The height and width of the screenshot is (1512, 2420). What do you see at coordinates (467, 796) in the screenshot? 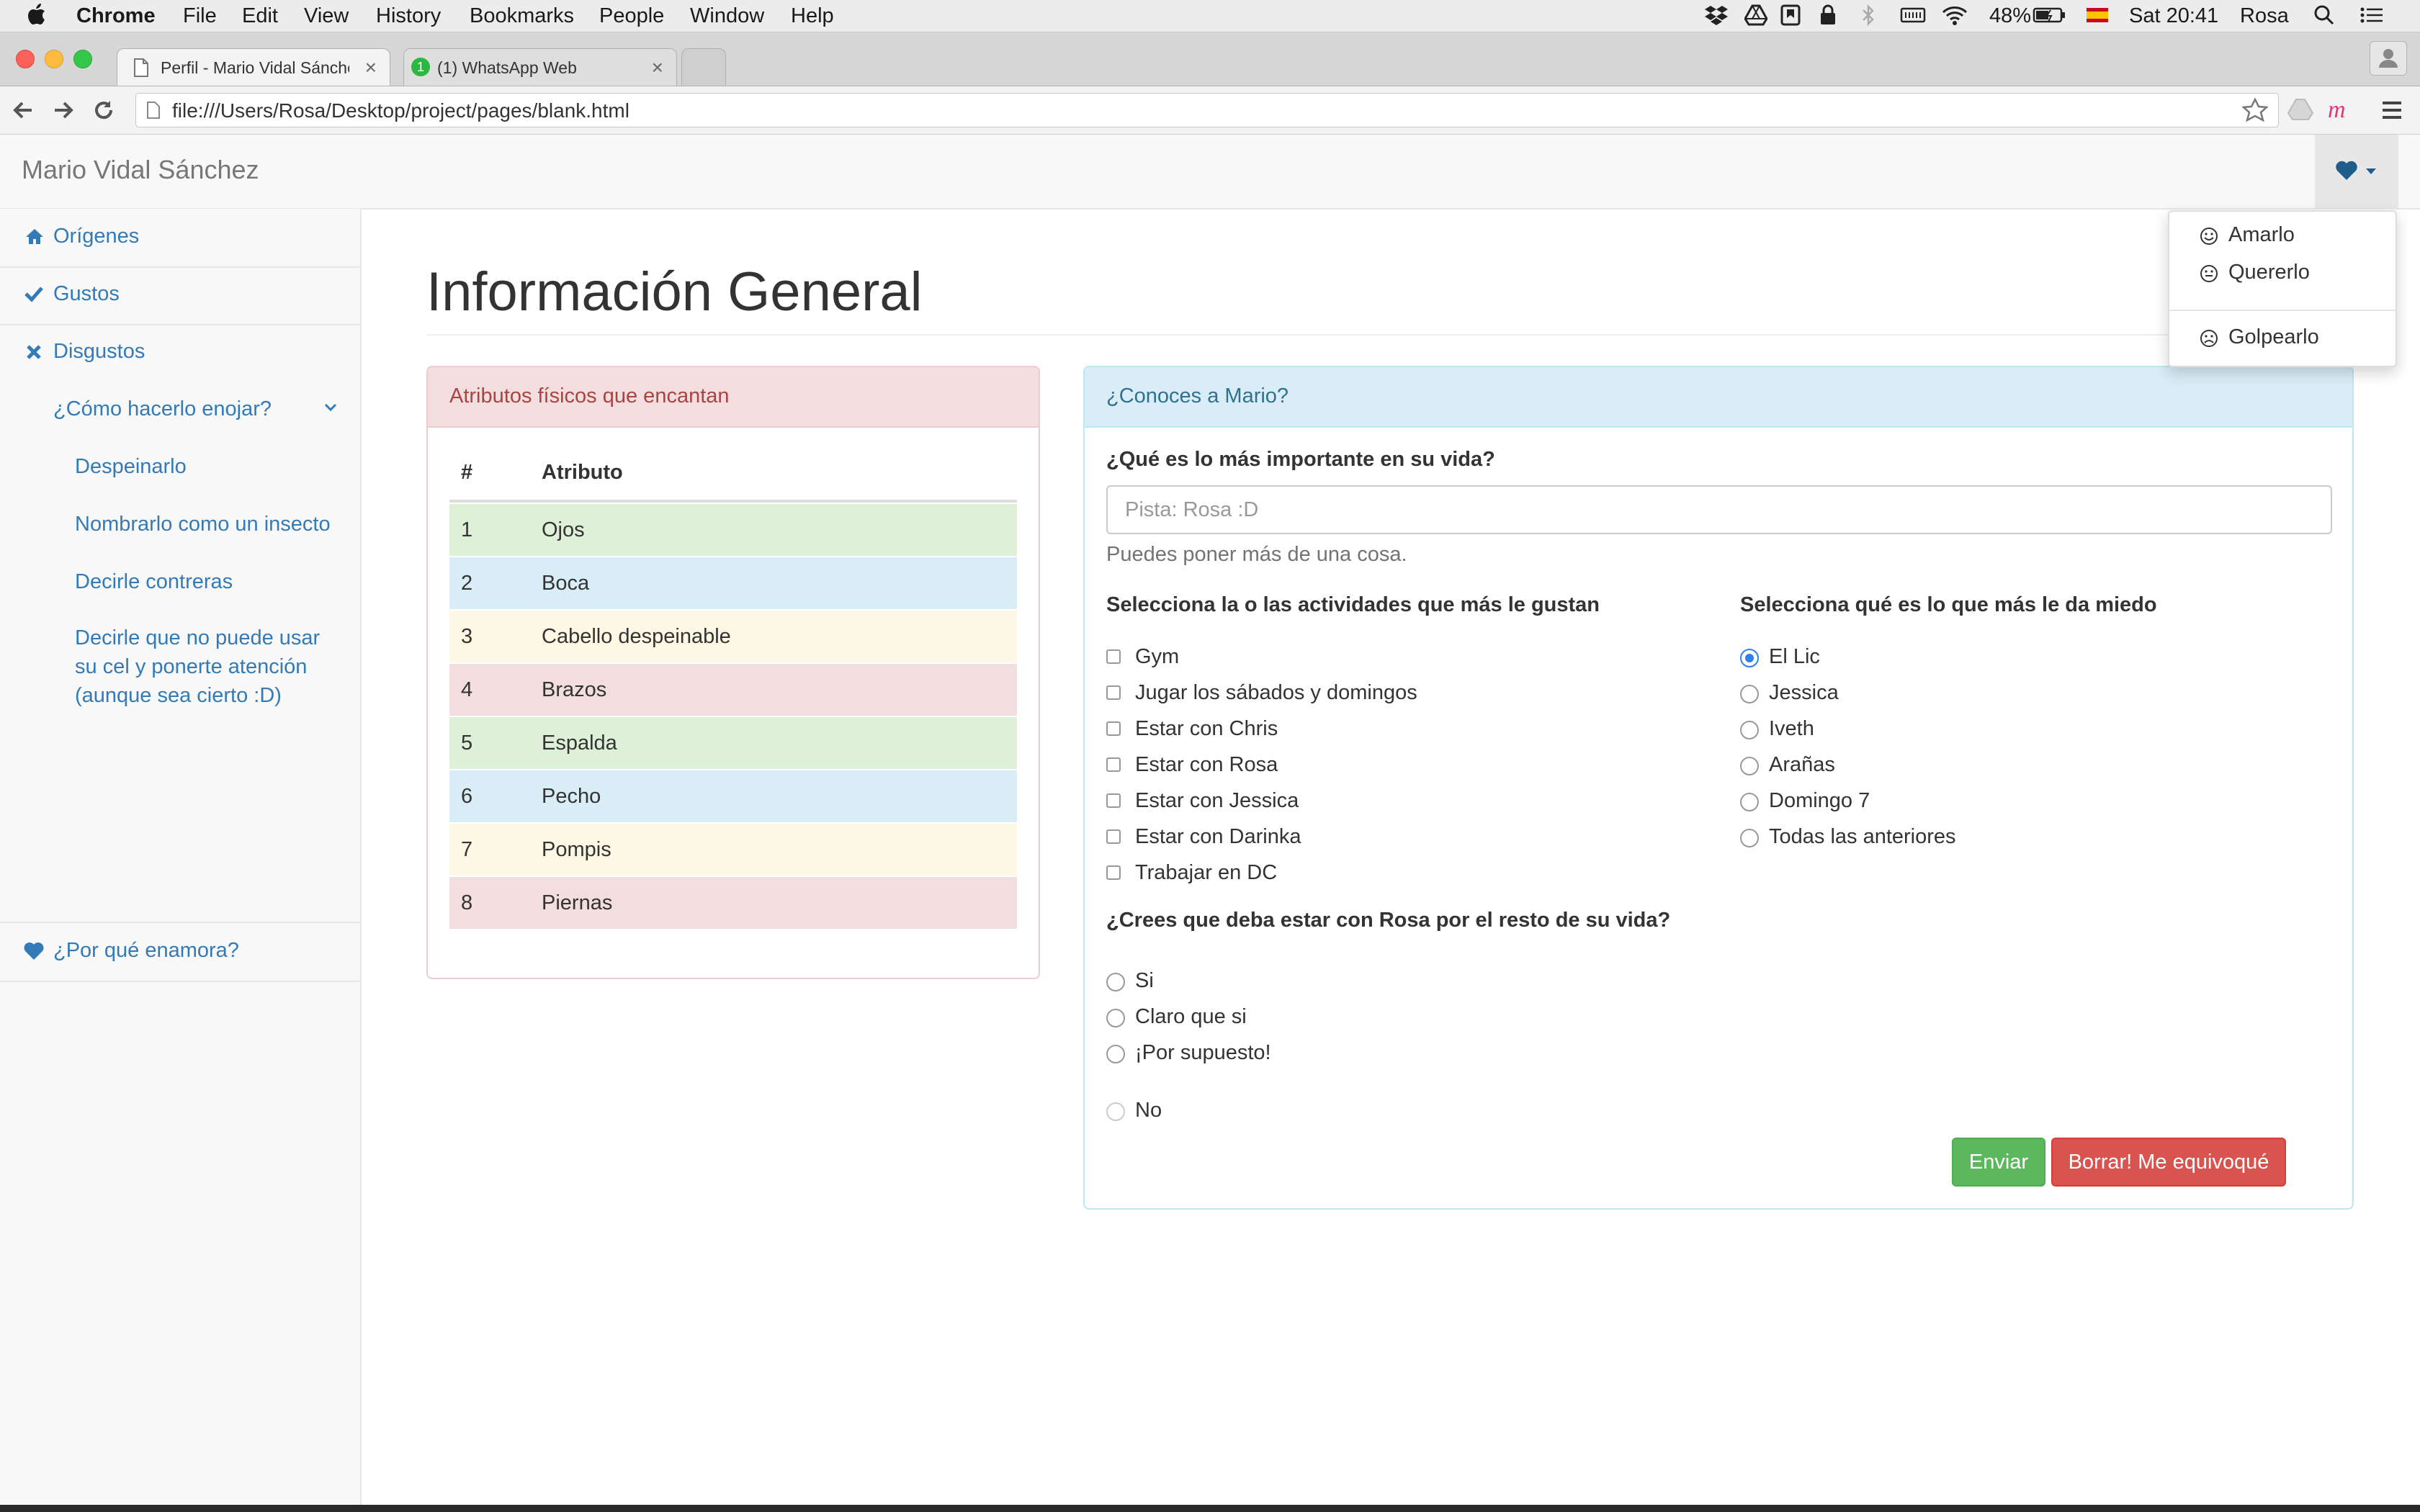
I see `row-number: 6` at bounding box center [467, 796].